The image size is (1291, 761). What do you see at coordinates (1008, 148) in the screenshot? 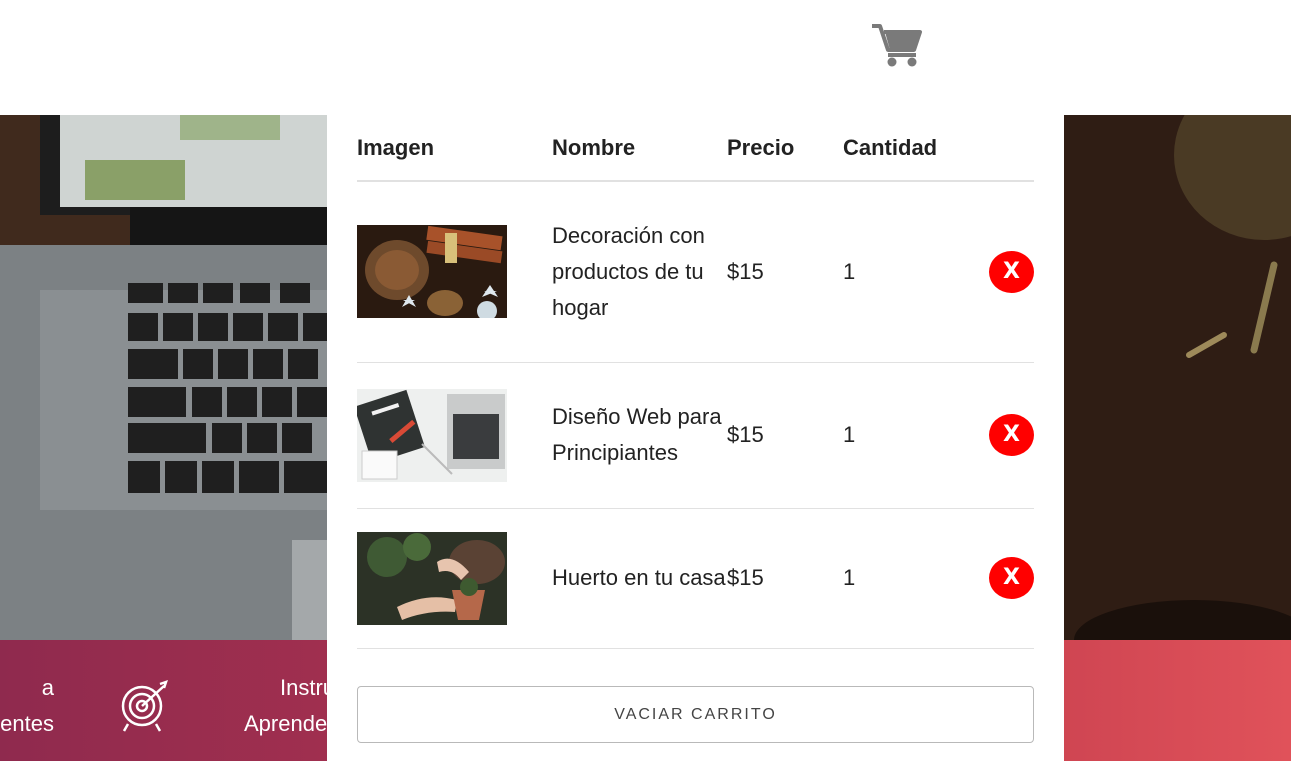
I see `header-delete` at bounding box center [1008, 148].